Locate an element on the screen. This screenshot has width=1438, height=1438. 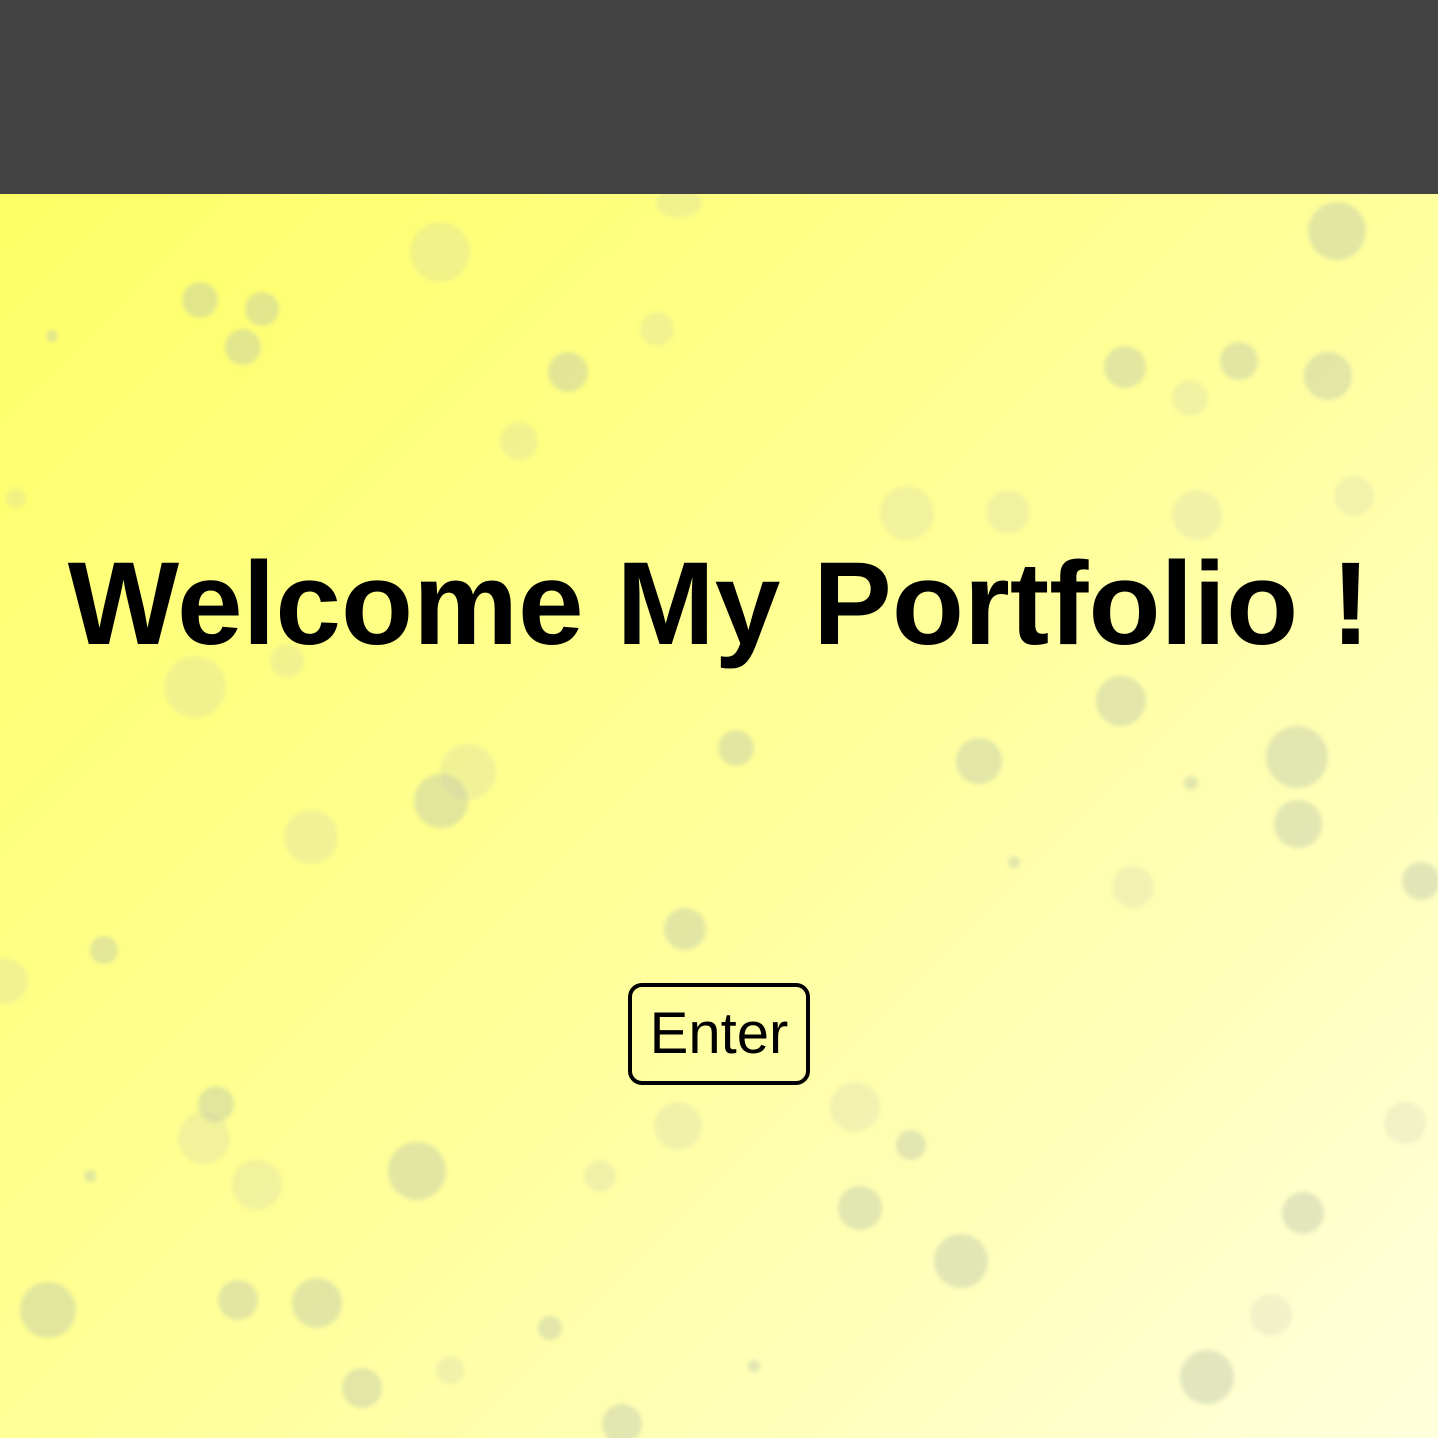
enter-button: Enter is located at coordinates (719, 1034).